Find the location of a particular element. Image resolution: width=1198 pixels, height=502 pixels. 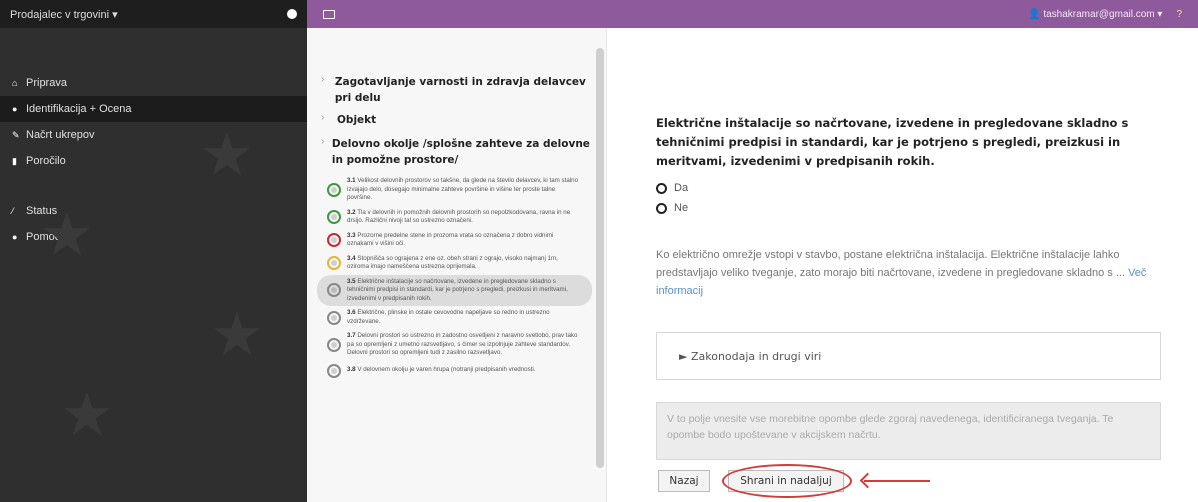

status-risk-icon is located at coordinates (334, 240).